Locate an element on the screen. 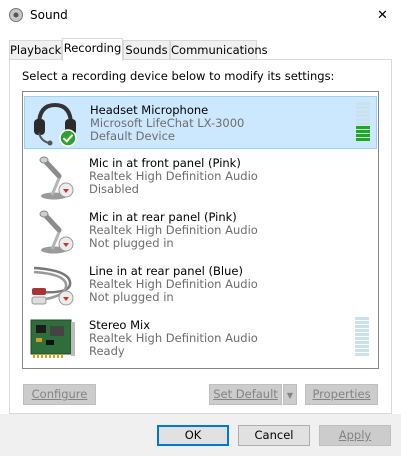  device-driver: Microsoft LifeChat LX-3000 is located at coordinates (167, 123).